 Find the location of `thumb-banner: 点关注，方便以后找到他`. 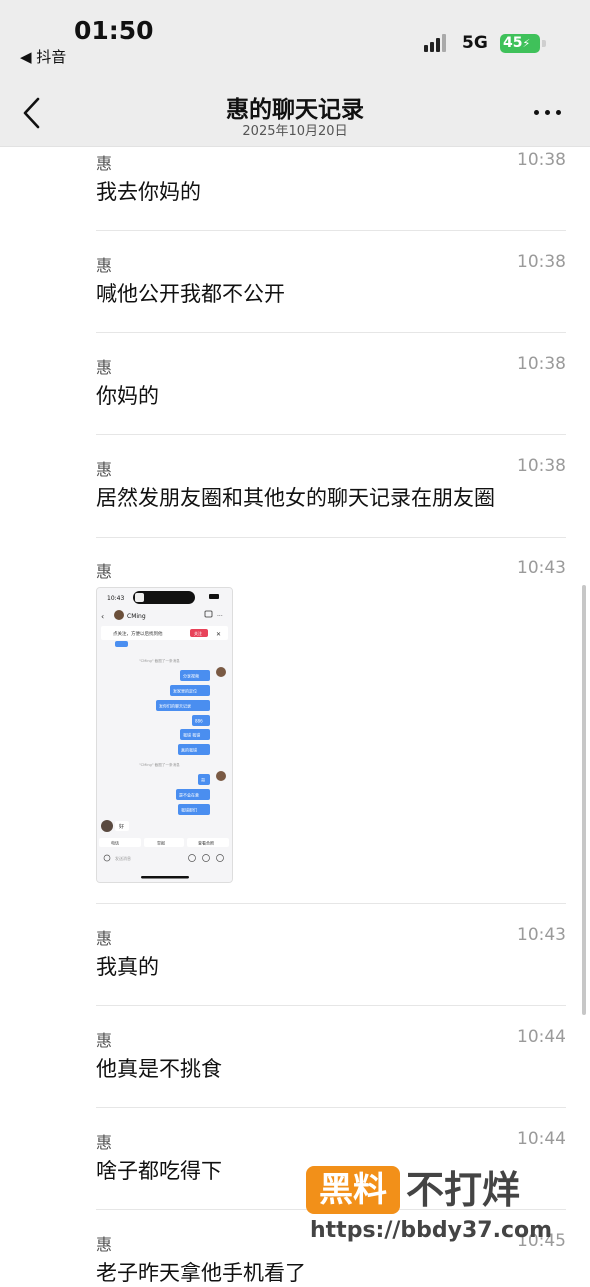

thumb-banner: 点关注，方便以后找到他 is located at coordinates (138, 633).